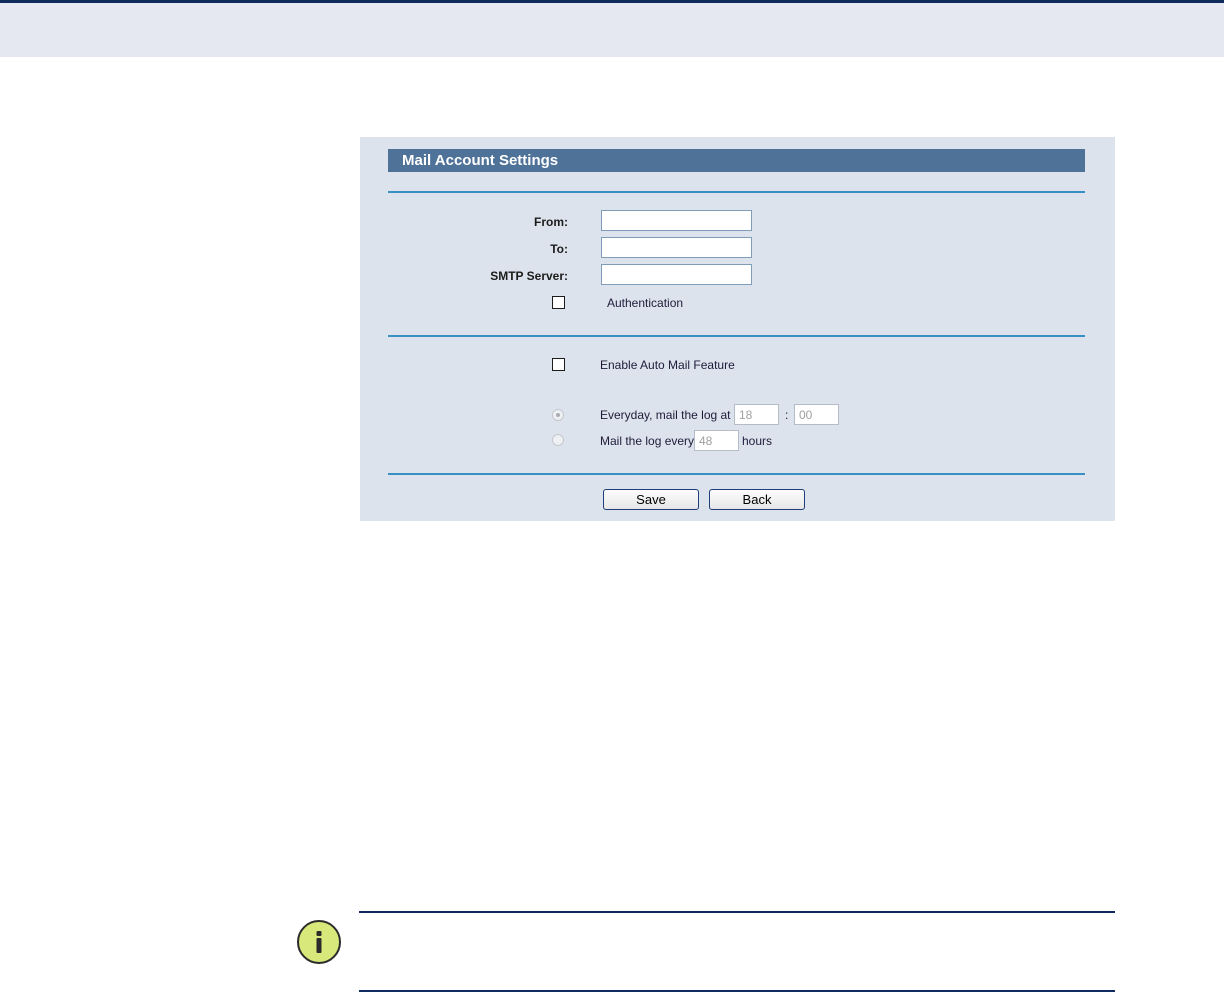  Describe the element at coordinates (816, 414) in the screenshot. I see `everyday-minute-field` at that location.